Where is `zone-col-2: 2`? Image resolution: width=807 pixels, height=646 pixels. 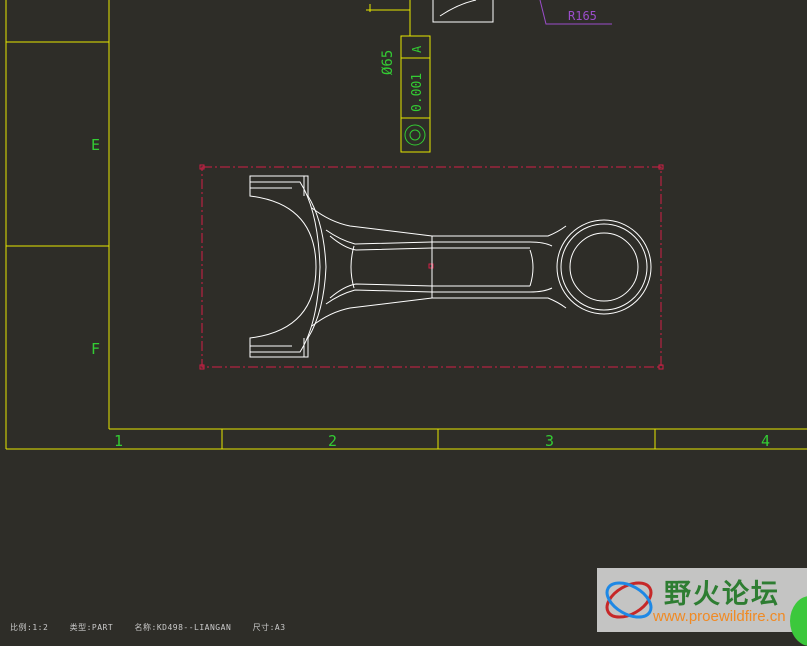
zone-col-2: 2 is located at coordinates (332, 441).